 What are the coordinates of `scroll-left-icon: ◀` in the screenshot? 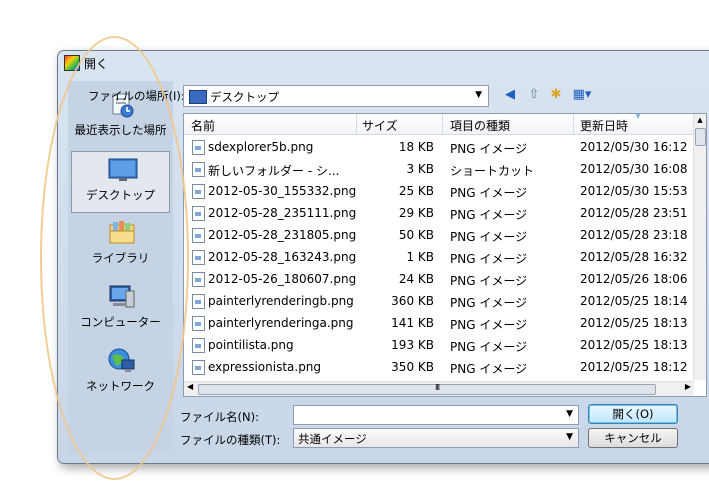 It's located at (190, 386).